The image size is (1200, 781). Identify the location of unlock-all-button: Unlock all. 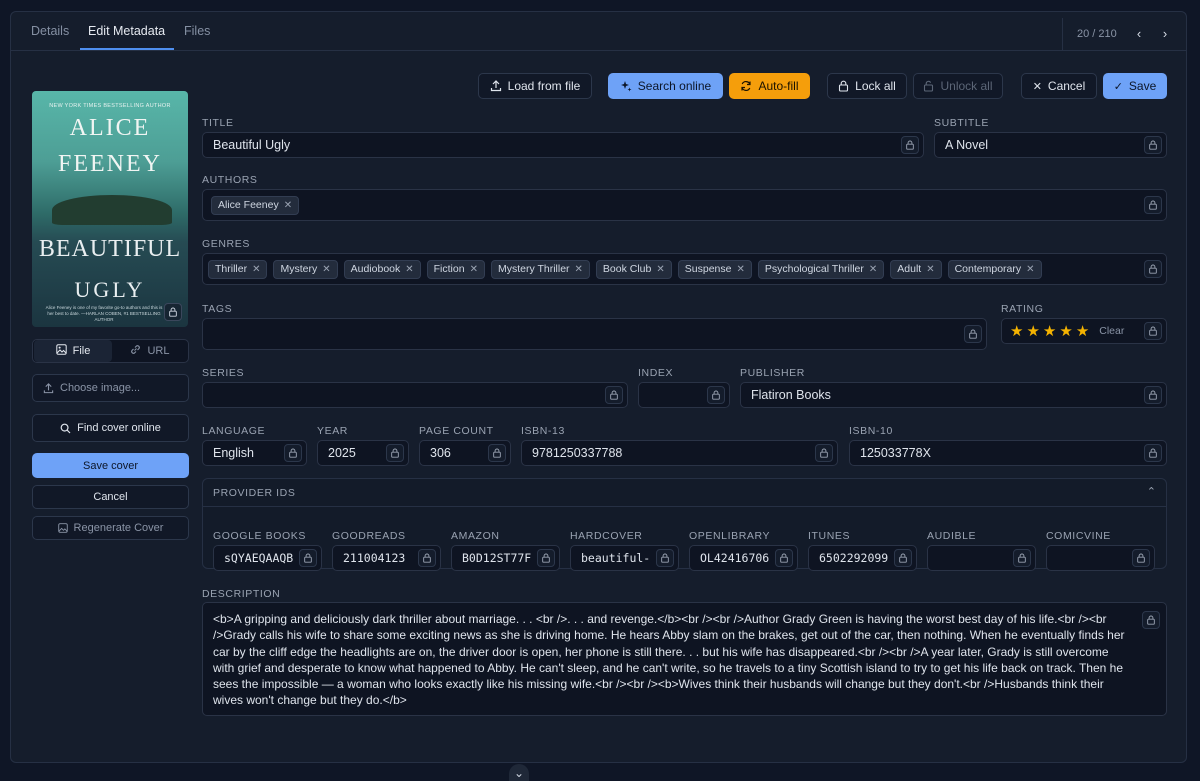
(958, 86).